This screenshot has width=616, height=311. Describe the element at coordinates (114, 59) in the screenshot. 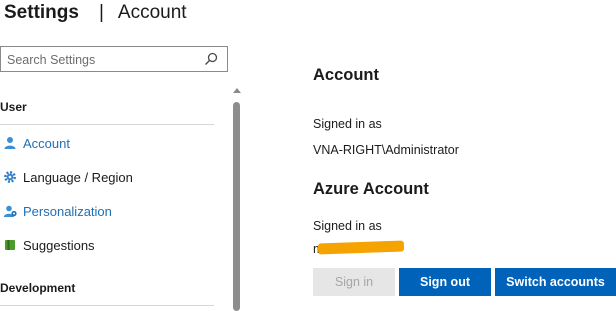

I see `search-input: Search Settings` at that location.